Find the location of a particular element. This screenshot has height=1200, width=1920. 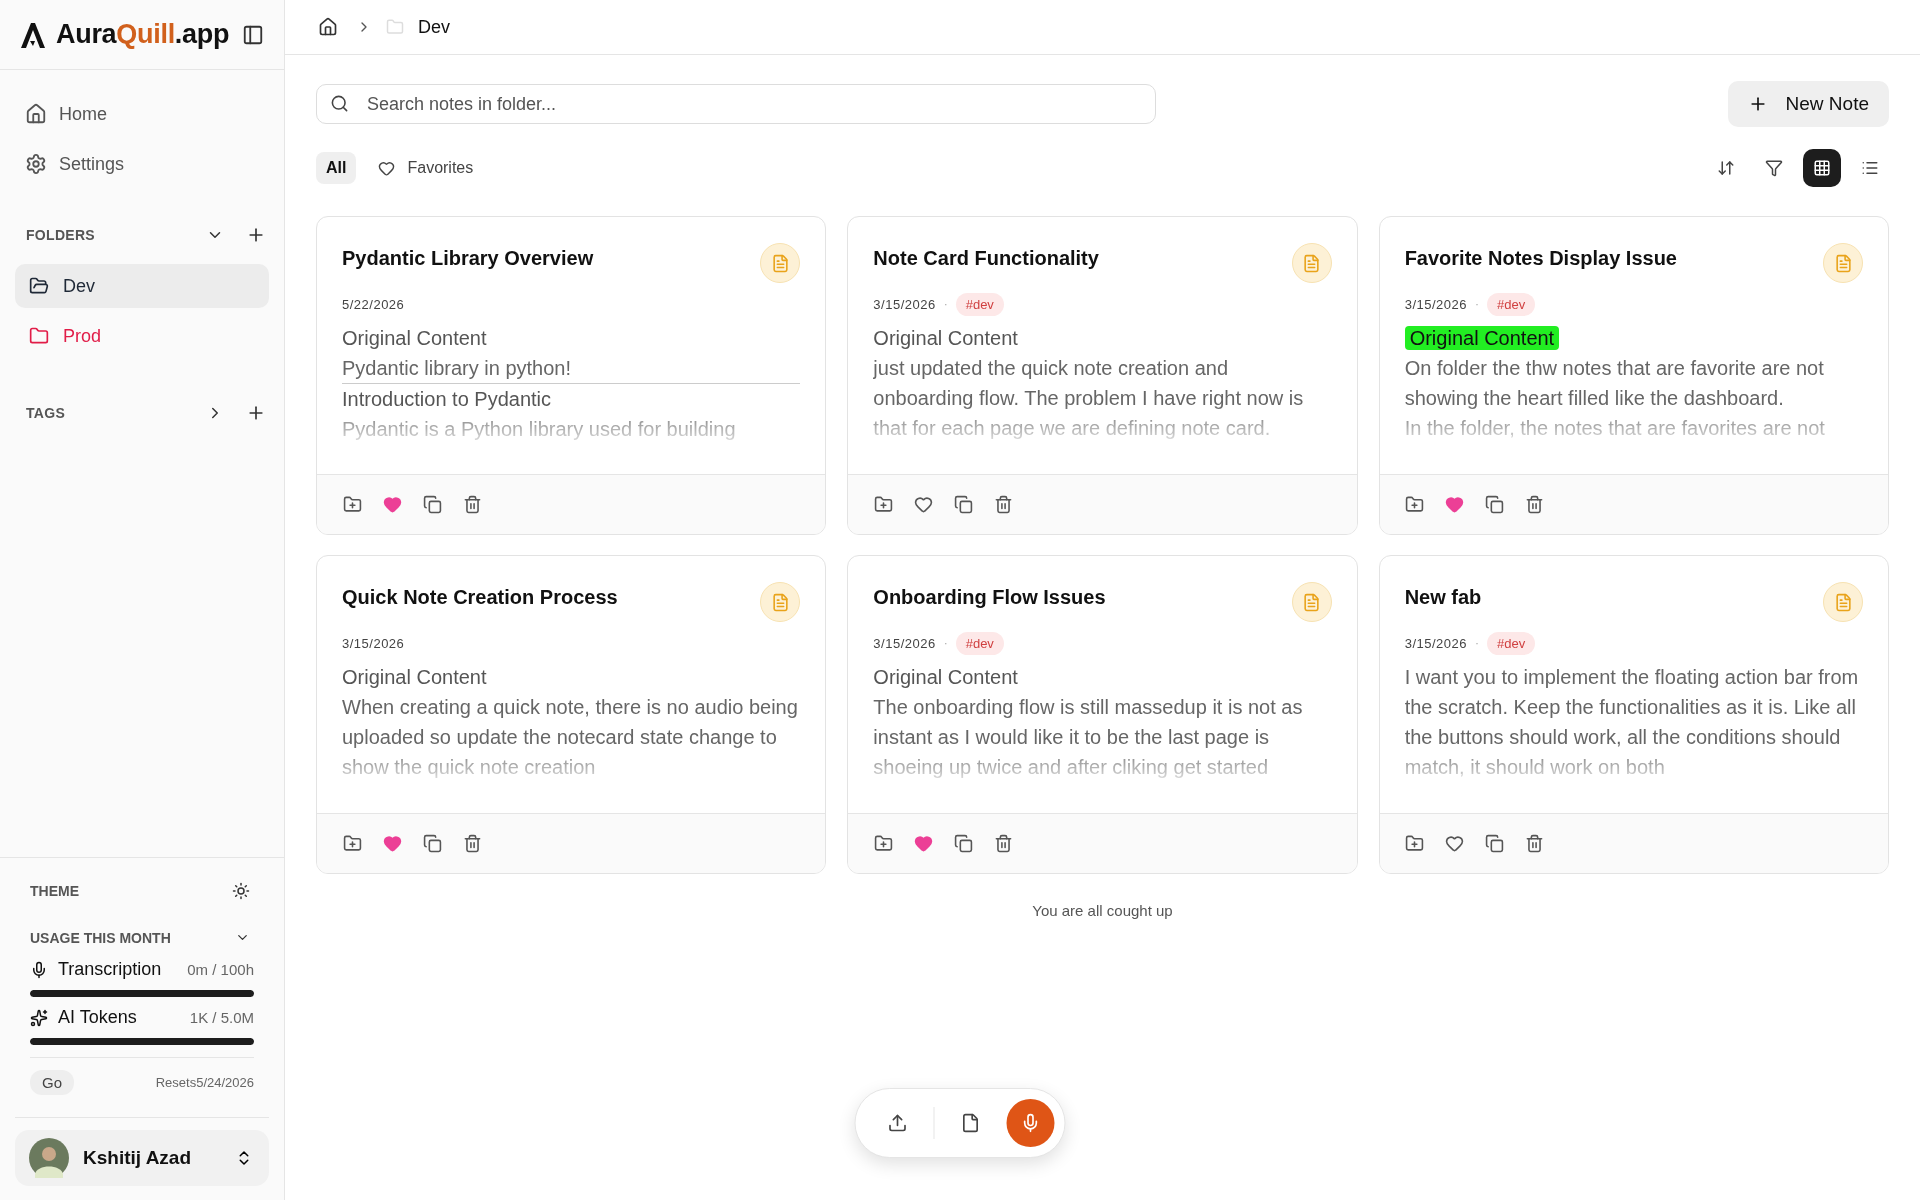

logo-icon is located at coordinates (33, 34).